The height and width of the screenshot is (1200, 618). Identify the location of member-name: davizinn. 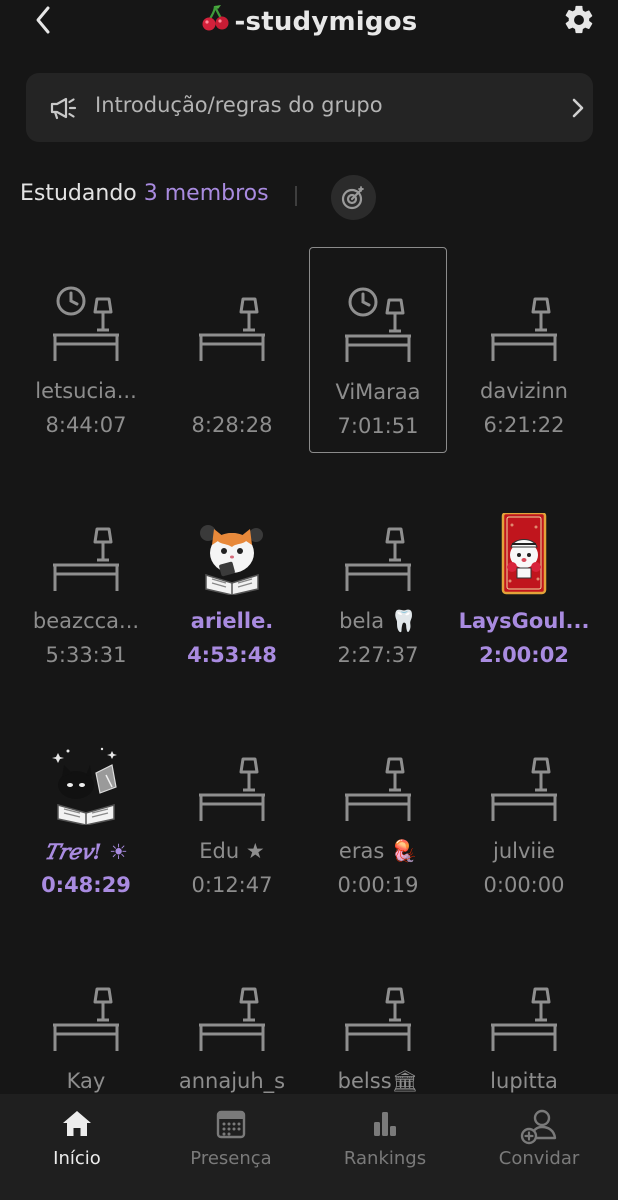
(524, 391).